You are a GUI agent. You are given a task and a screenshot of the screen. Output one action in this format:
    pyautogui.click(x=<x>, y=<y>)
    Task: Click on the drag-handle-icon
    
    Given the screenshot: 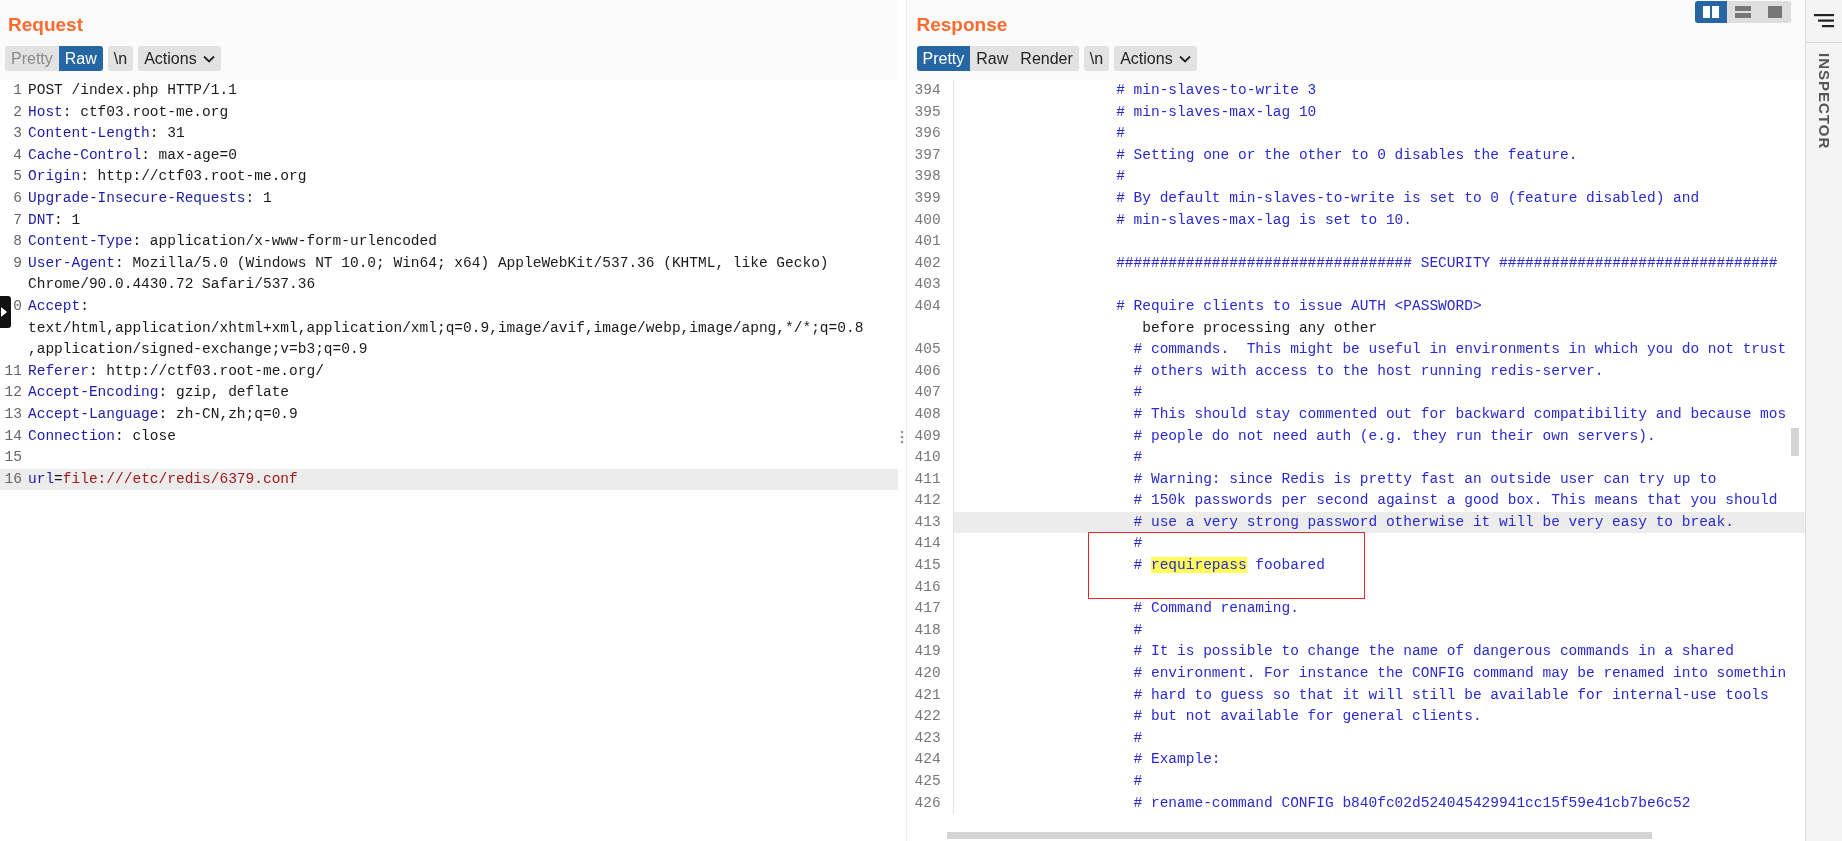 What is the action you would take?
    pyautogui.click(x=901, y=437)
    